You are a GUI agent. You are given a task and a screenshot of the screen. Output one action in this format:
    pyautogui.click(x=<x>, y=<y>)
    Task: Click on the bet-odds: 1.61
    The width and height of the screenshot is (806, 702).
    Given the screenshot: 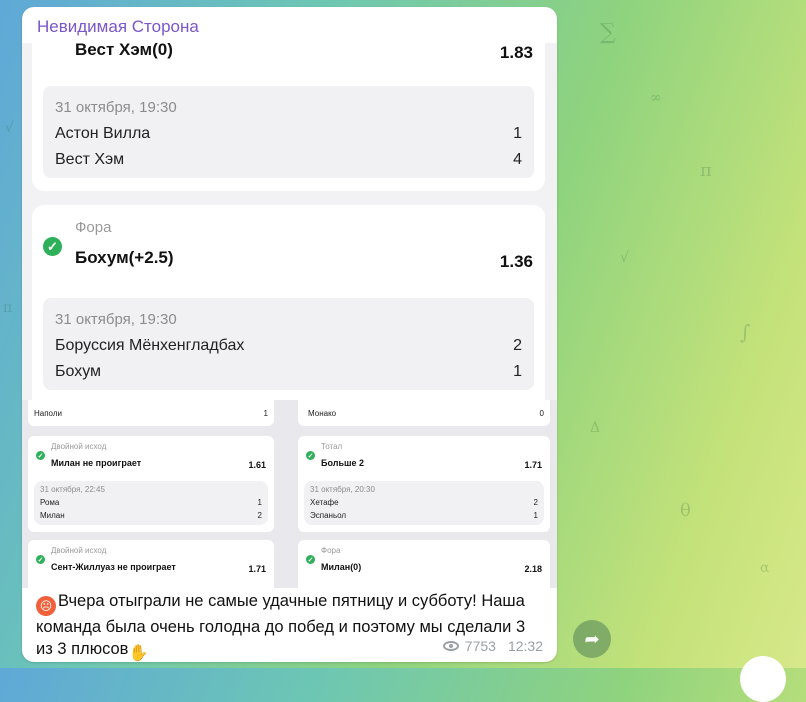 What is the action you would take?
    pyautogui.click(x=257, y=465)
    